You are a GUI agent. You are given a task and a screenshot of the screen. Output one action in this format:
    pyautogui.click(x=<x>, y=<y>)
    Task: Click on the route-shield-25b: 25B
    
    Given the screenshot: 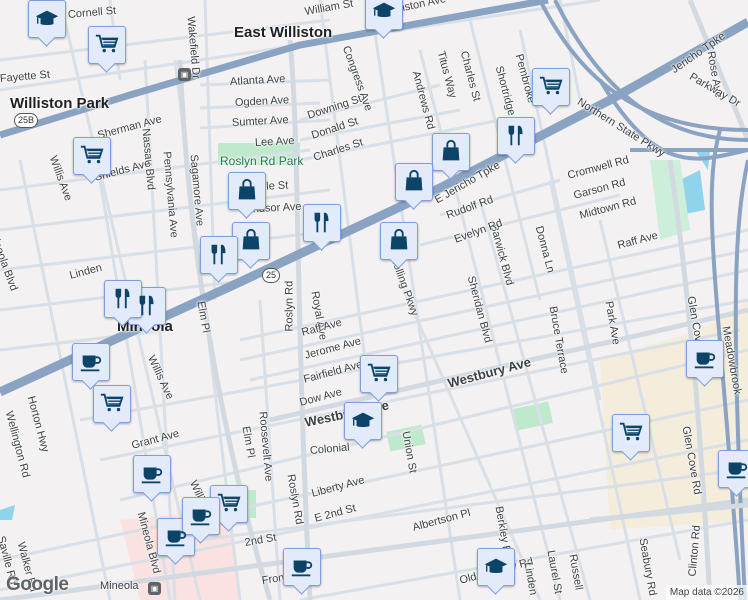 What is the action you would take?
    pyautogui.click(x=26, y=120)
    